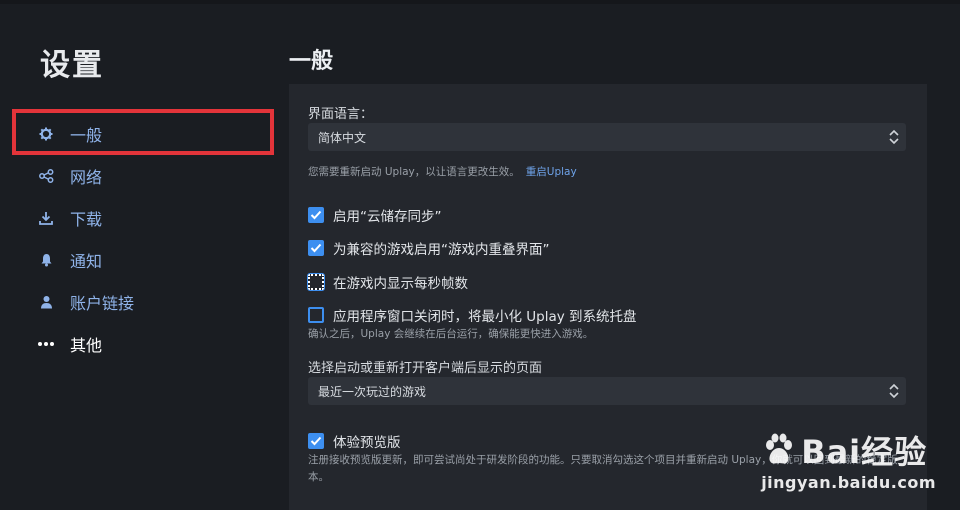 The width and height of the screenshot is (960, 510). What do you see at coordinates (153, 302) in the screenshot?
I see `sidebar-item-account-links: 账户链接` at bounding box center [153, 302].